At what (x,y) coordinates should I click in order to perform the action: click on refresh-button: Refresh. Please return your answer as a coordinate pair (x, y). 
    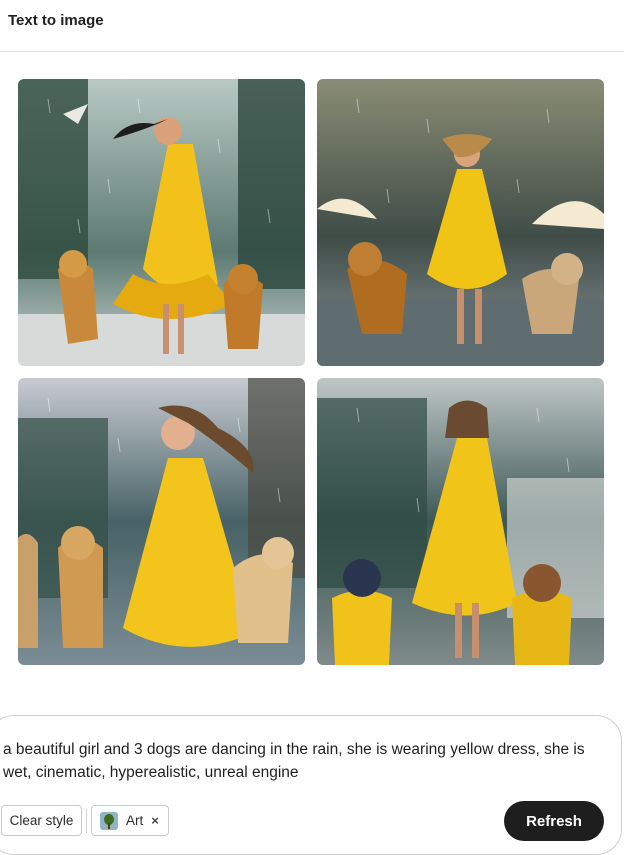
    Looking at the image, I should click on (554, 821).